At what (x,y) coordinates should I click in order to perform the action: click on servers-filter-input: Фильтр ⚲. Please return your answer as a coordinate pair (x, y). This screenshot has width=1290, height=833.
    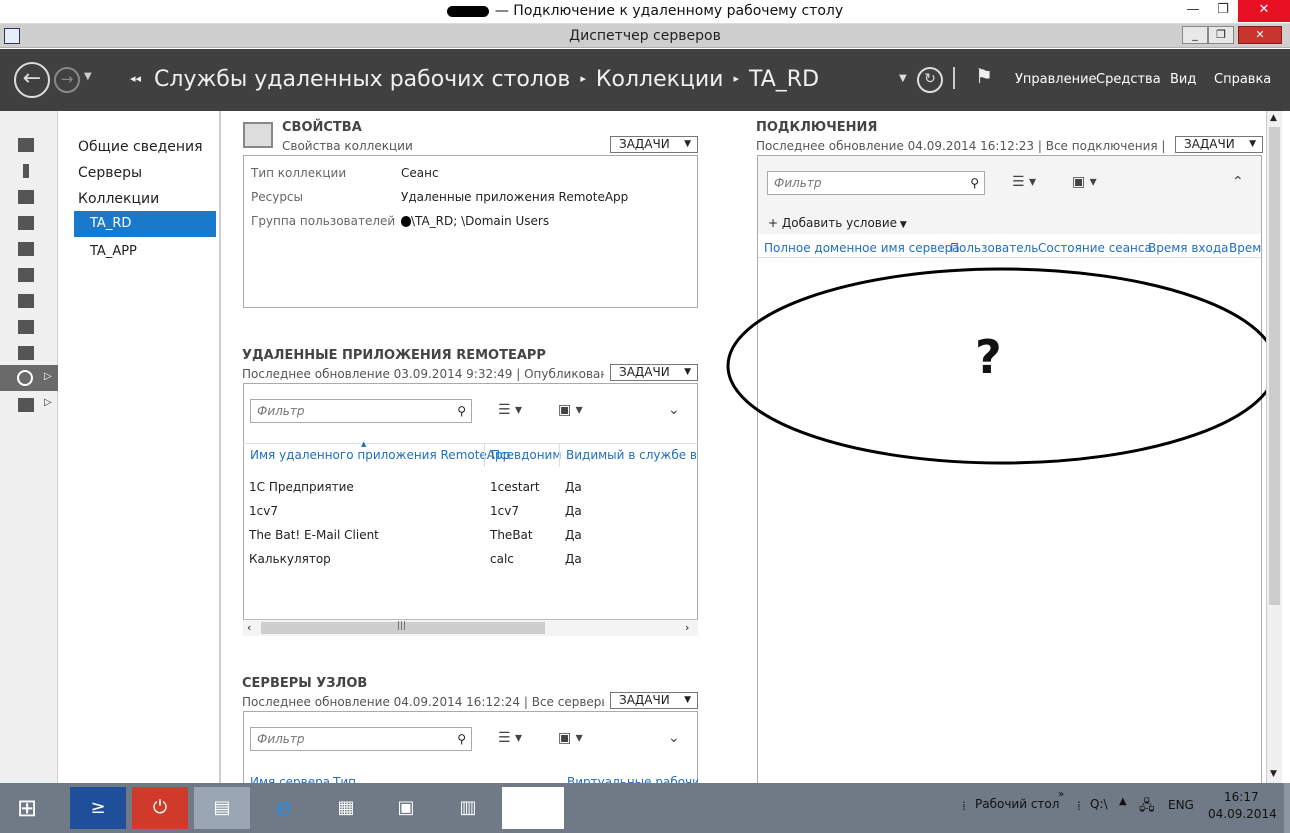
    Looking at the image, I should click on (361, 739).